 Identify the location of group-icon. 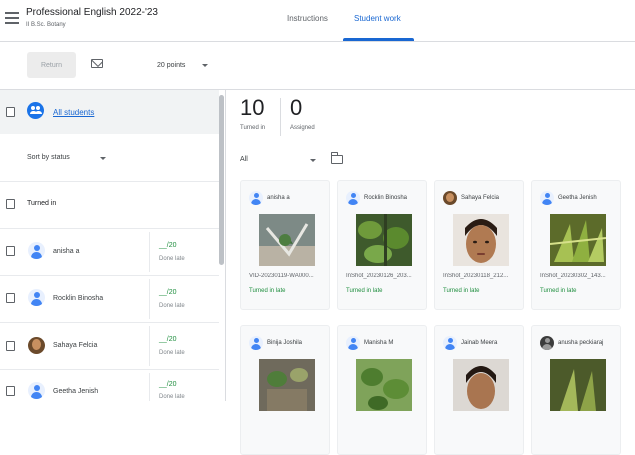
(35, 110).